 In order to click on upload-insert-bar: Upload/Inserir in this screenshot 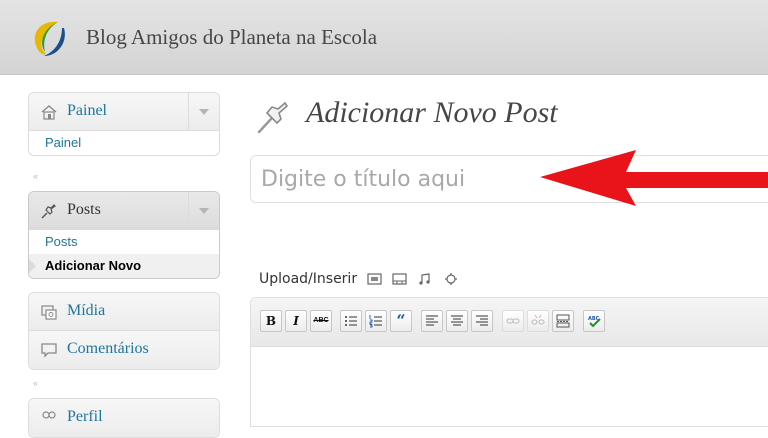, I will do `click(359, 281)`.